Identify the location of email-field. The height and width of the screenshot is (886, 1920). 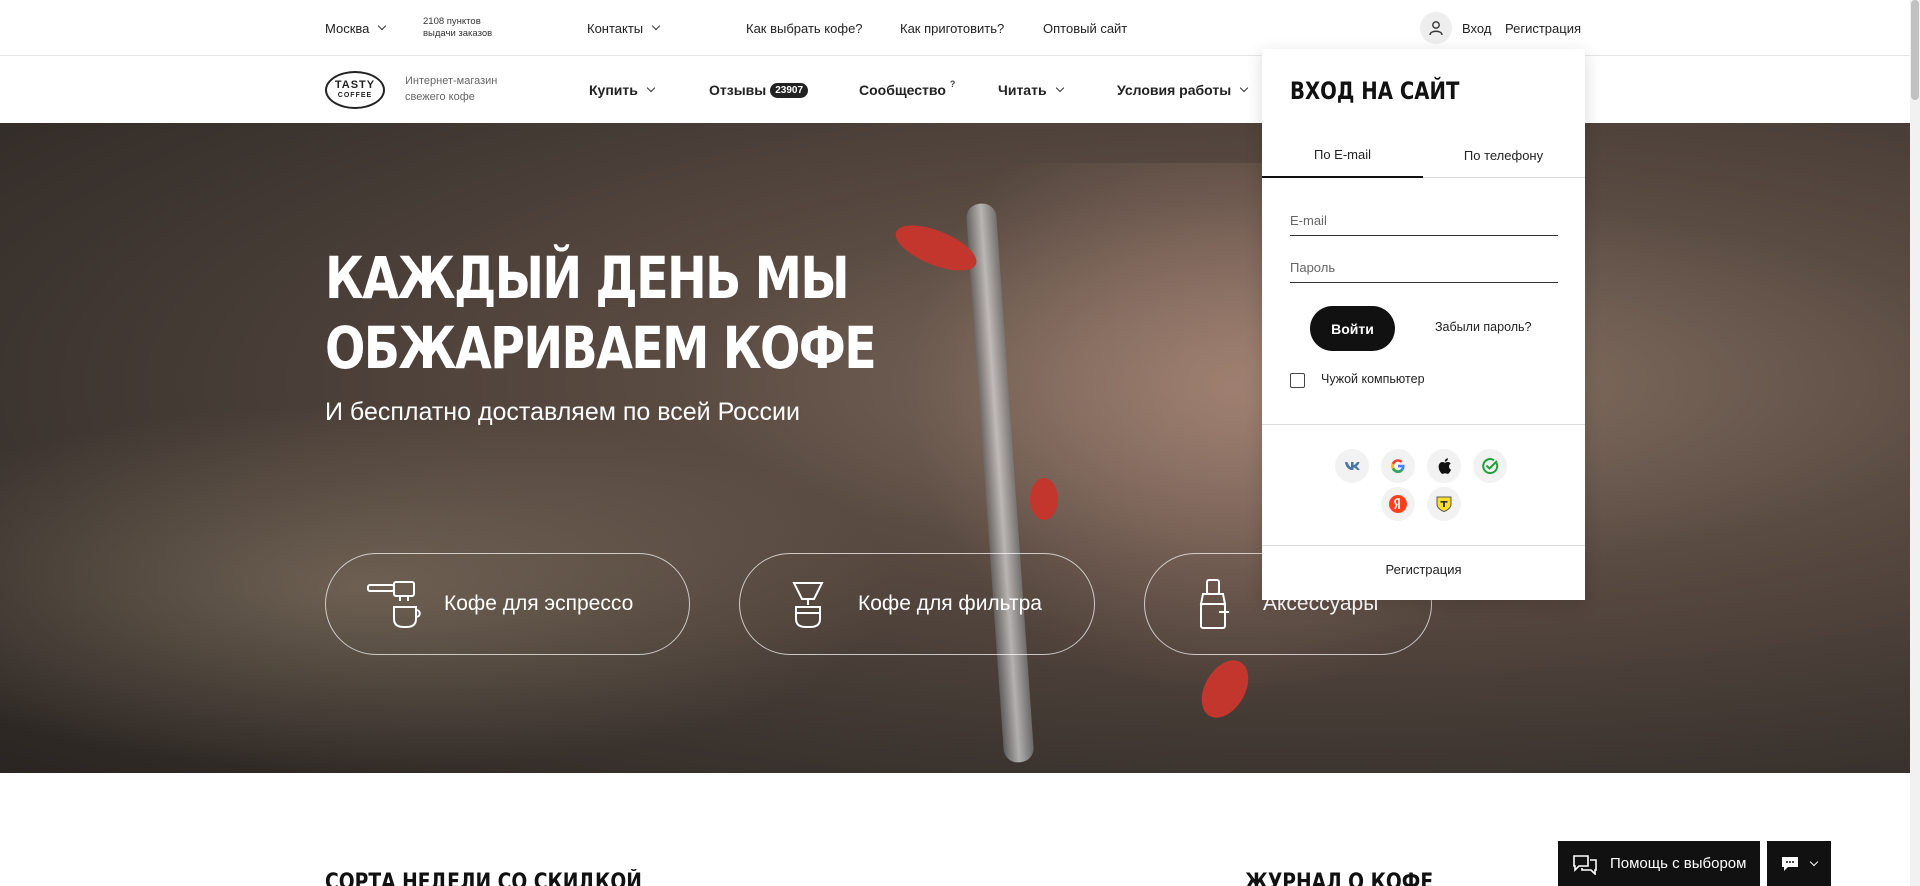
(1424, 221).